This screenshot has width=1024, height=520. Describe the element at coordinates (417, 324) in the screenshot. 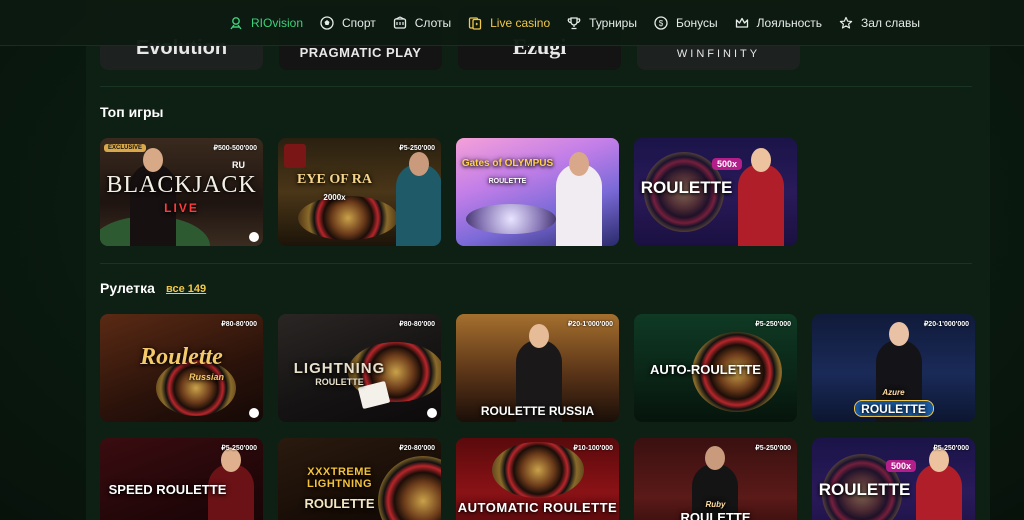

I see `bet-limit: ₽80-80'000` at that location.